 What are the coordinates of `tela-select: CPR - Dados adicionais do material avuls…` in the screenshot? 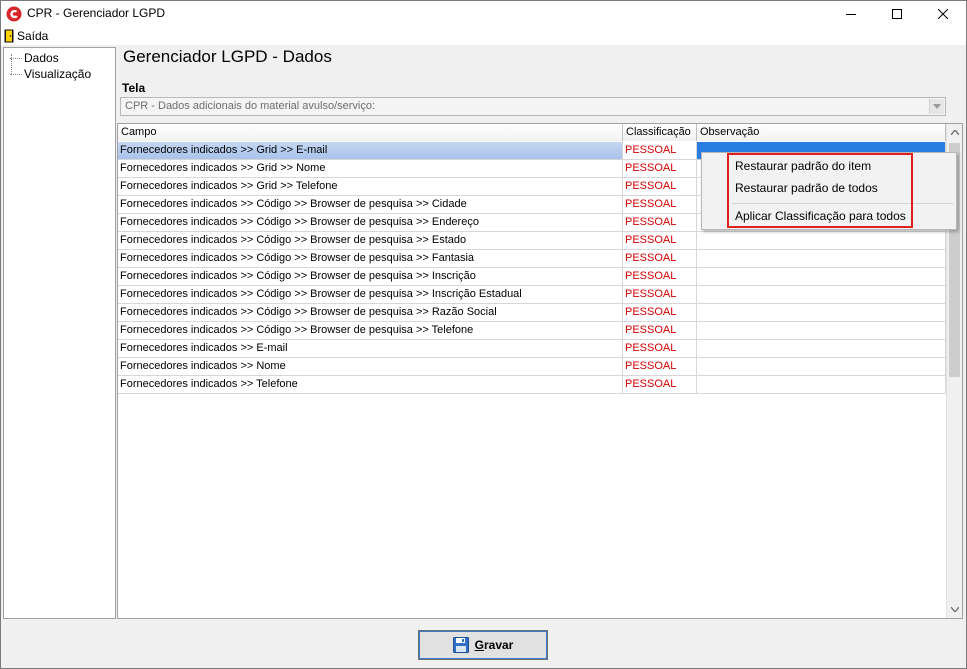 It's located at (533, 106).